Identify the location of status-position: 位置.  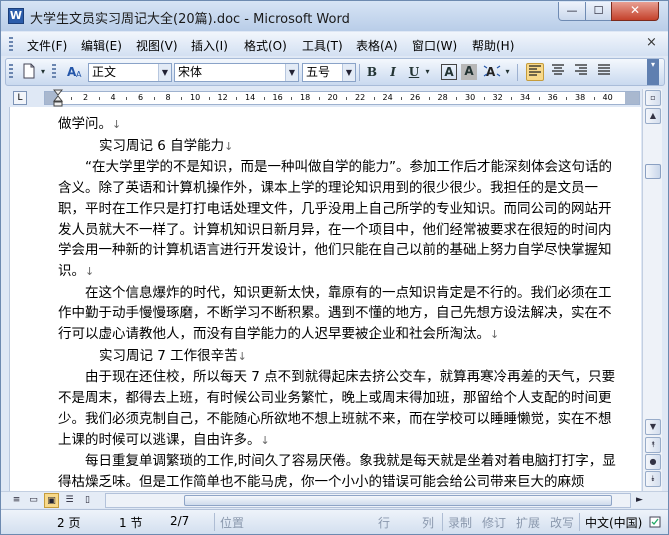
(232, 522).